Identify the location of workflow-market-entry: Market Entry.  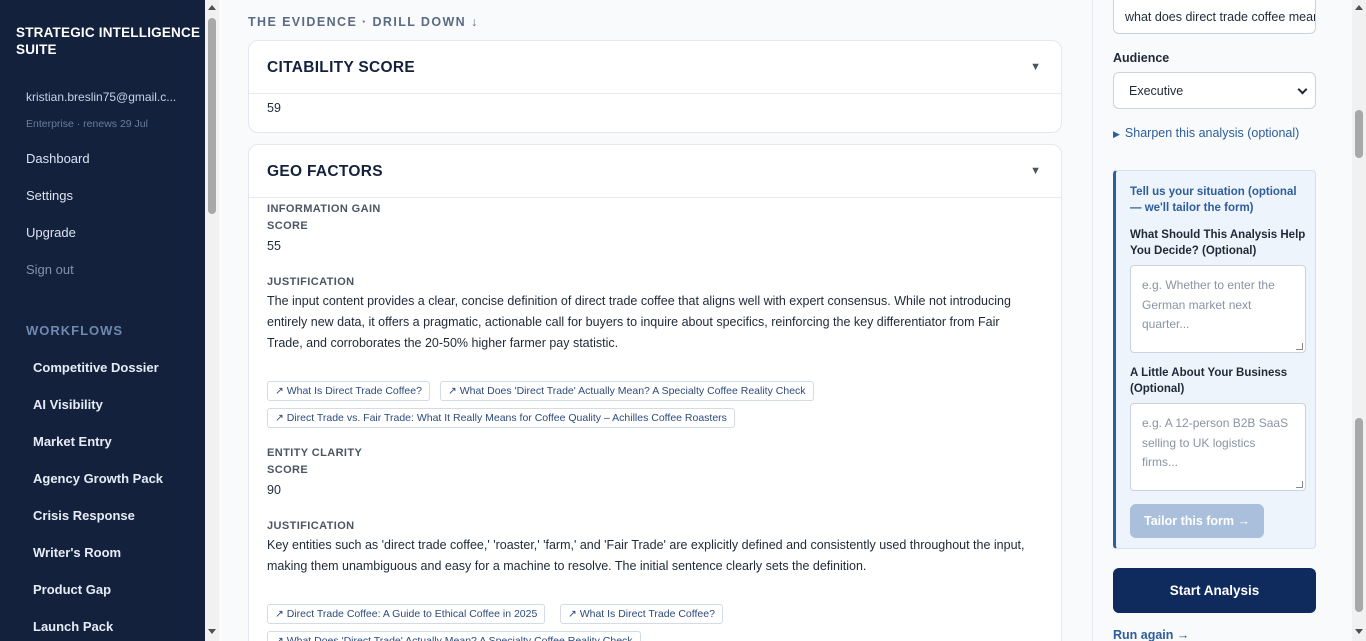
(72, 441).